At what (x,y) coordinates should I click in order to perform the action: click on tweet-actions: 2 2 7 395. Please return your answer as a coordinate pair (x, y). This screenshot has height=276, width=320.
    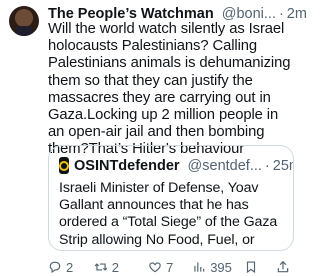
    Looking at the image, I should click on (171, 267).